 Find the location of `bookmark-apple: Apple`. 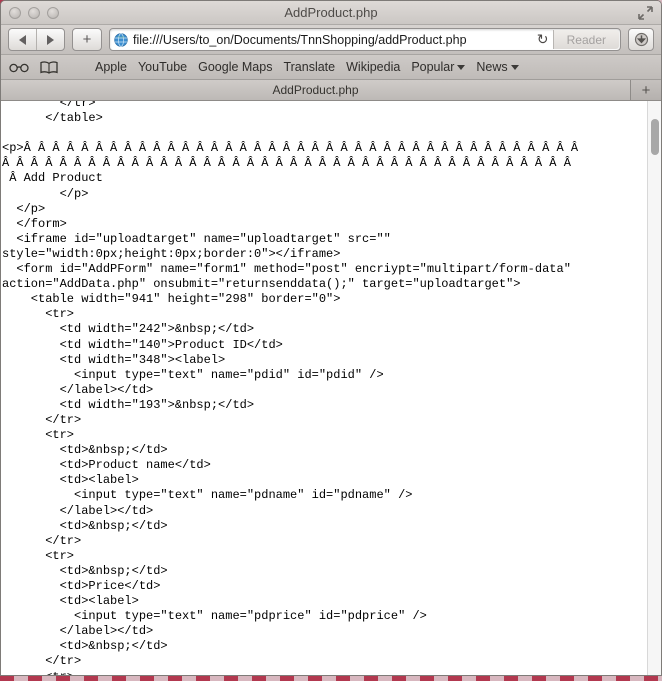

bookmark-apple: Apple is located at coordinates (111, 67).